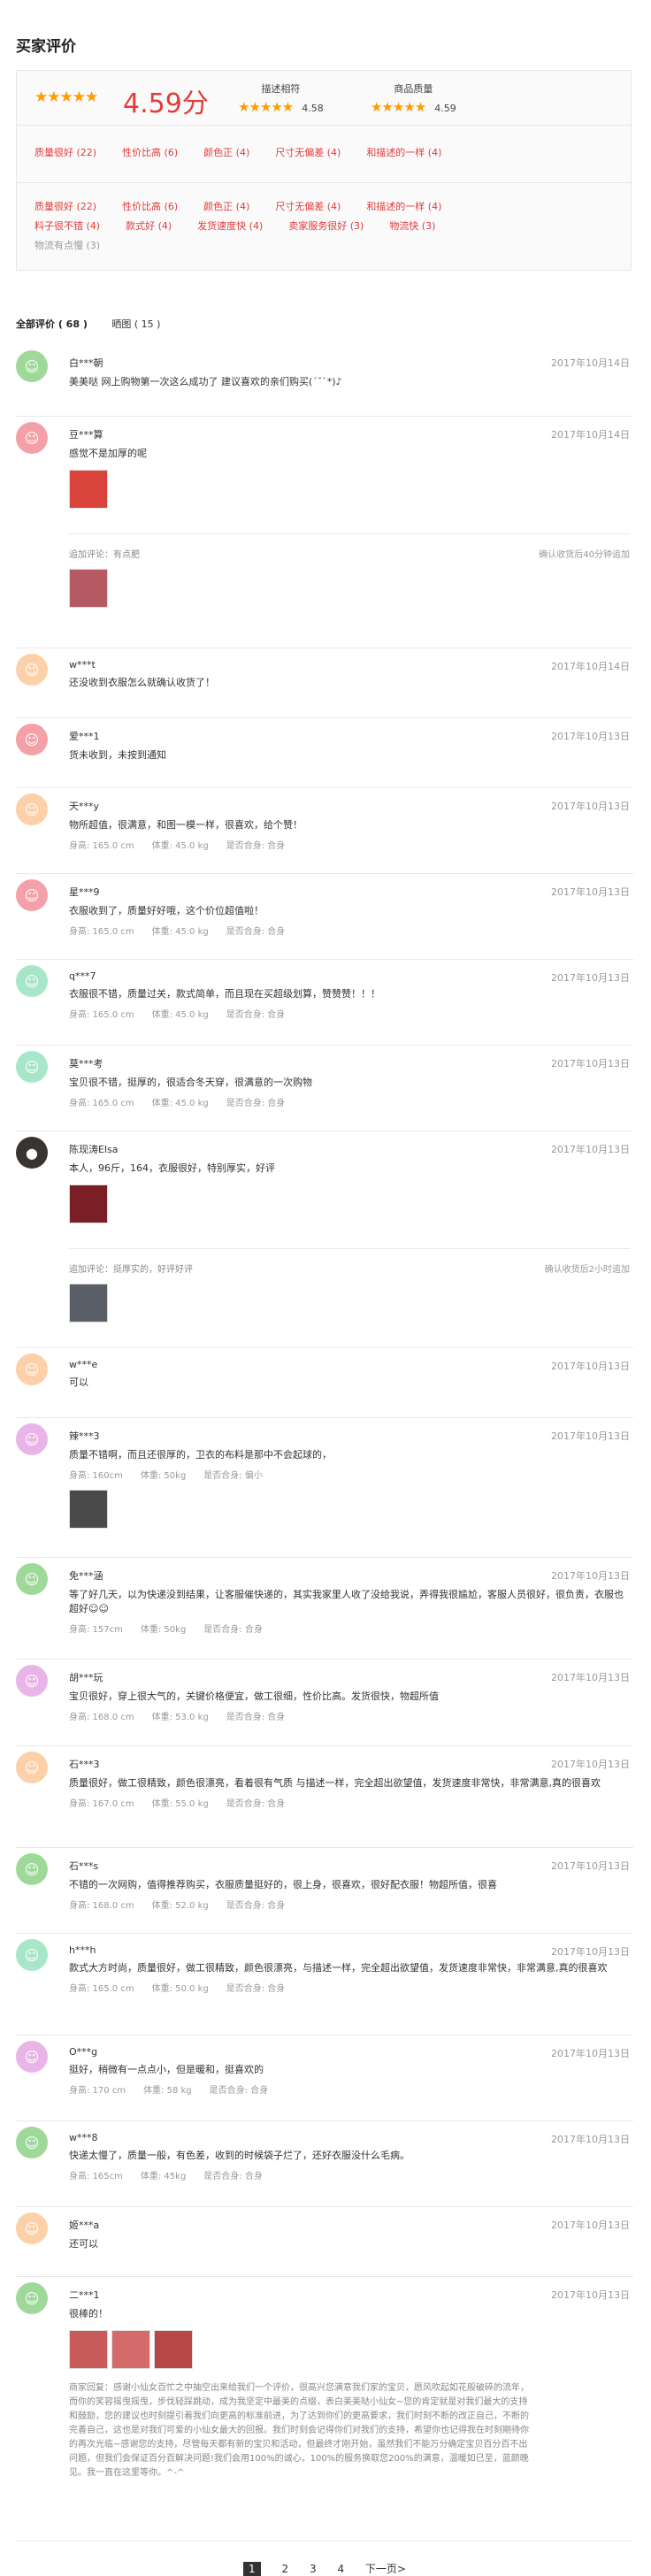 The image size is (651, 2576). Describe the element at coordinates (46, 47) in the screenshot. I see `section-title: 买家评价` at that location.